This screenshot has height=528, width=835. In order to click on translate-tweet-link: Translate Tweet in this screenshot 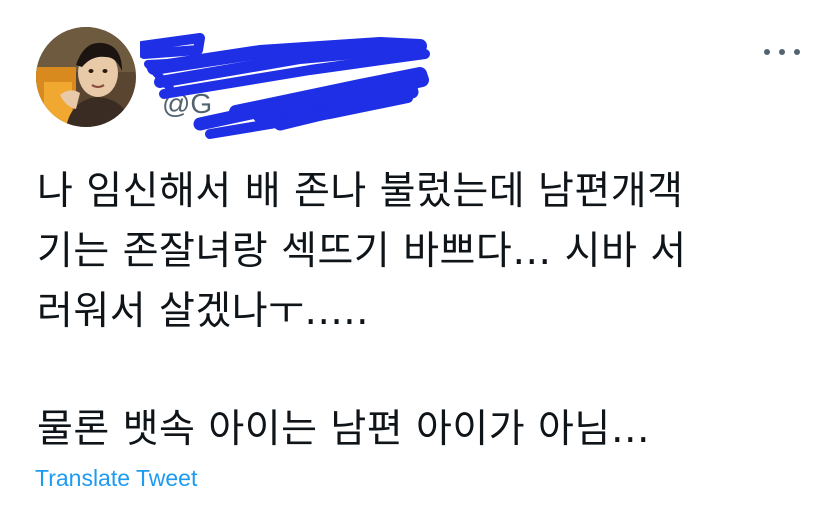, I will do `click(116, 478)`.